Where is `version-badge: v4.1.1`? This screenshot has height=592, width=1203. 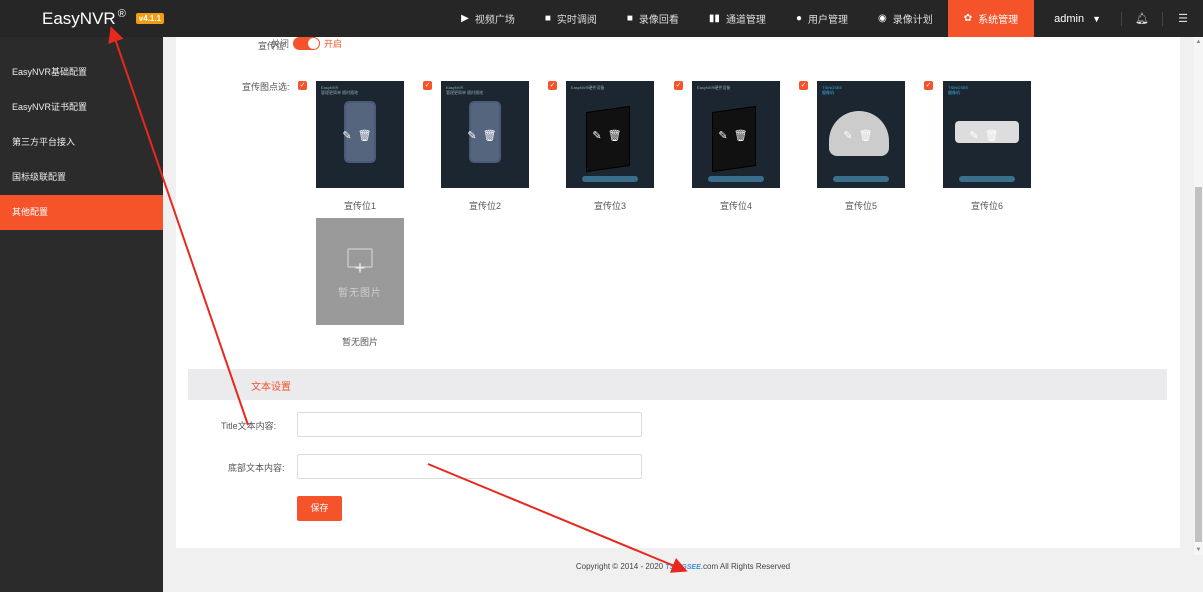 version-badge: v4.1.1 is located at coordinates (150, 18).